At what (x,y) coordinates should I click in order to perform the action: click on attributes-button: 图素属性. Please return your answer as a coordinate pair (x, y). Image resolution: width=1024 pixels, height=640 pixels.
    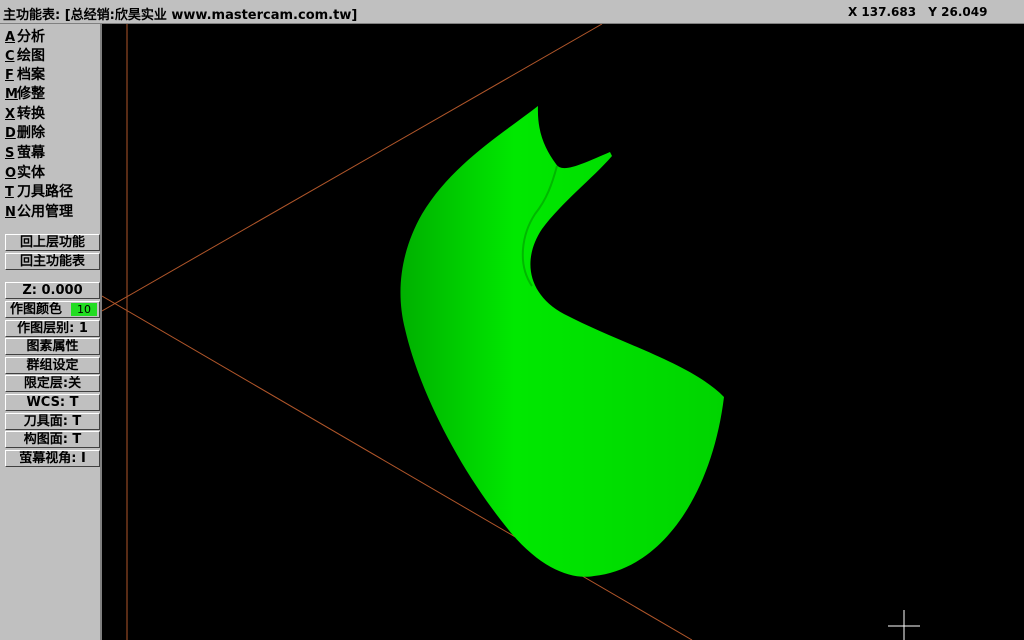
    Looking at the image, I should click on (52, 346).